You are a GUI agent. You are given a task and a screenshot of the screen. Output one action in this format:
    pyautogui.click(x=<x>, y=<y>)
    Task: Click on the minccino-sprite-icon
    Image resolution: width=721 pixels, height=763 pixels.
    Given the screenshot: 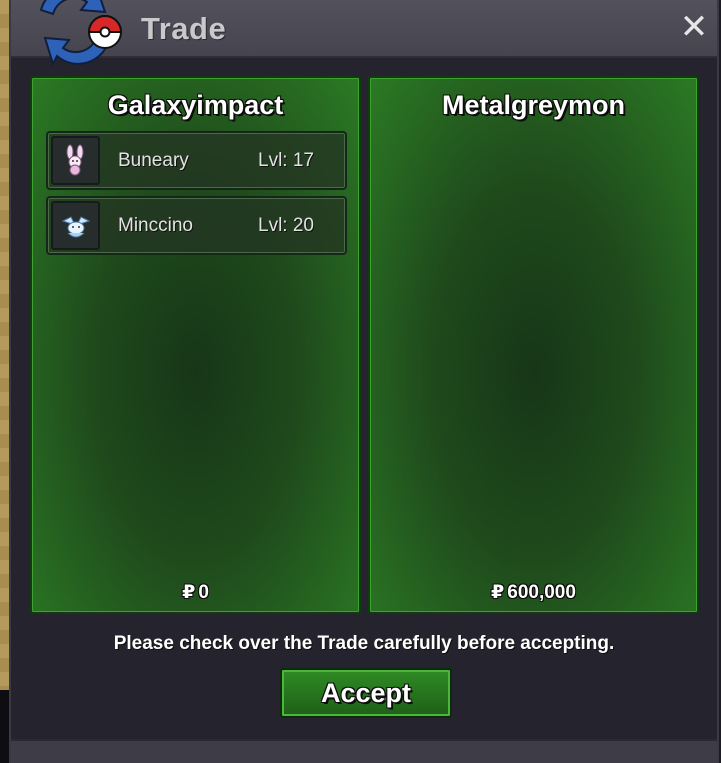 What is the action you would take?
    pyautogui.click(x=75, y=225)
    